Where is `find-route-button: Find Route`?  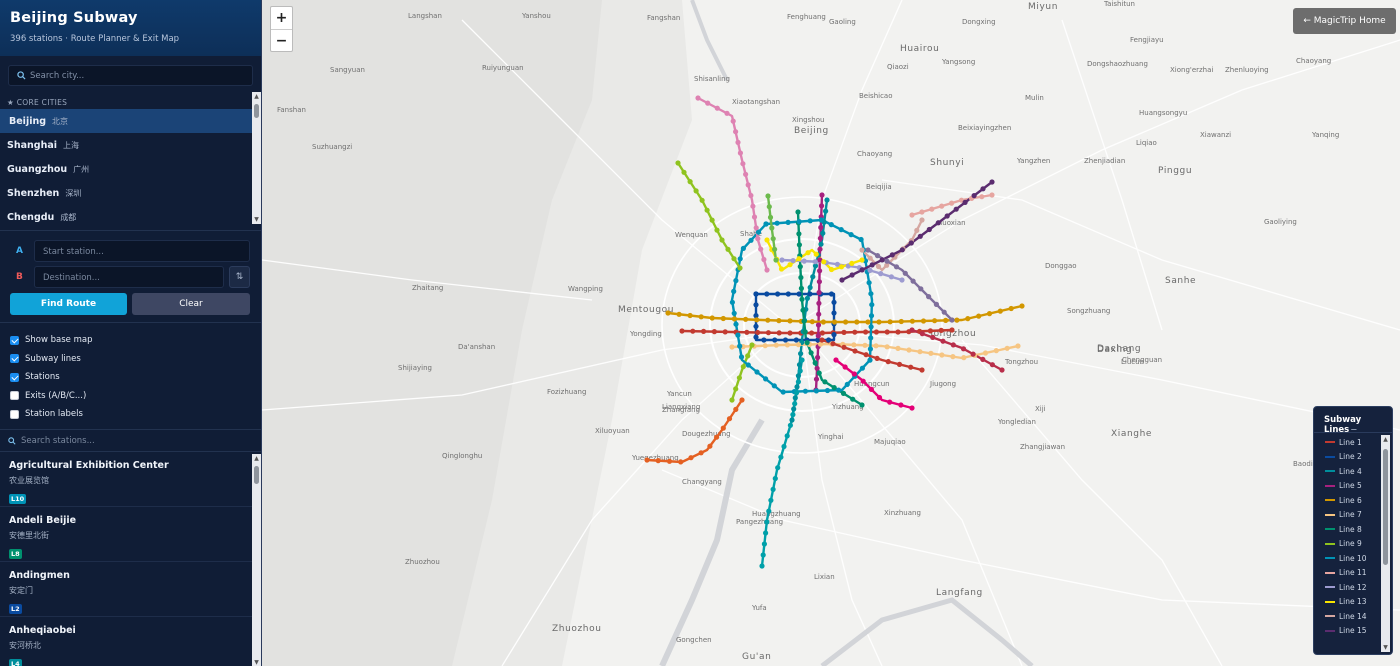
find-route-button: Find Route is located at coordinates (68, 304).